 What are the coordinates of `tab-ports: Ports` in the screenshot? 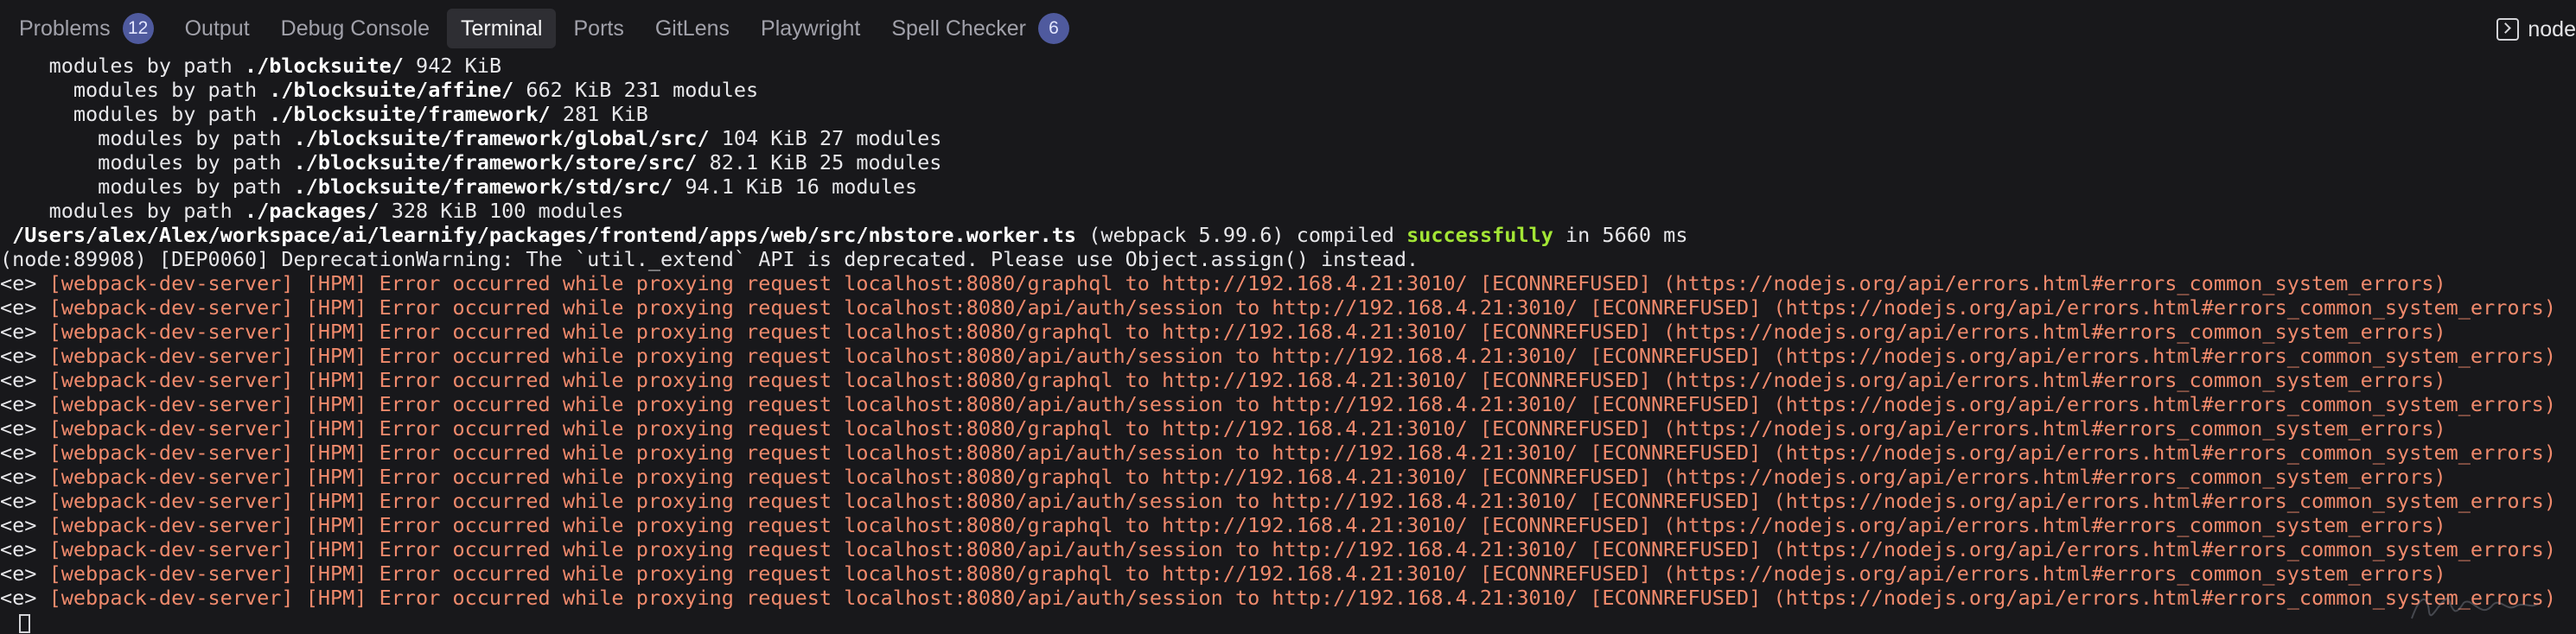 It's located at (598, 28).